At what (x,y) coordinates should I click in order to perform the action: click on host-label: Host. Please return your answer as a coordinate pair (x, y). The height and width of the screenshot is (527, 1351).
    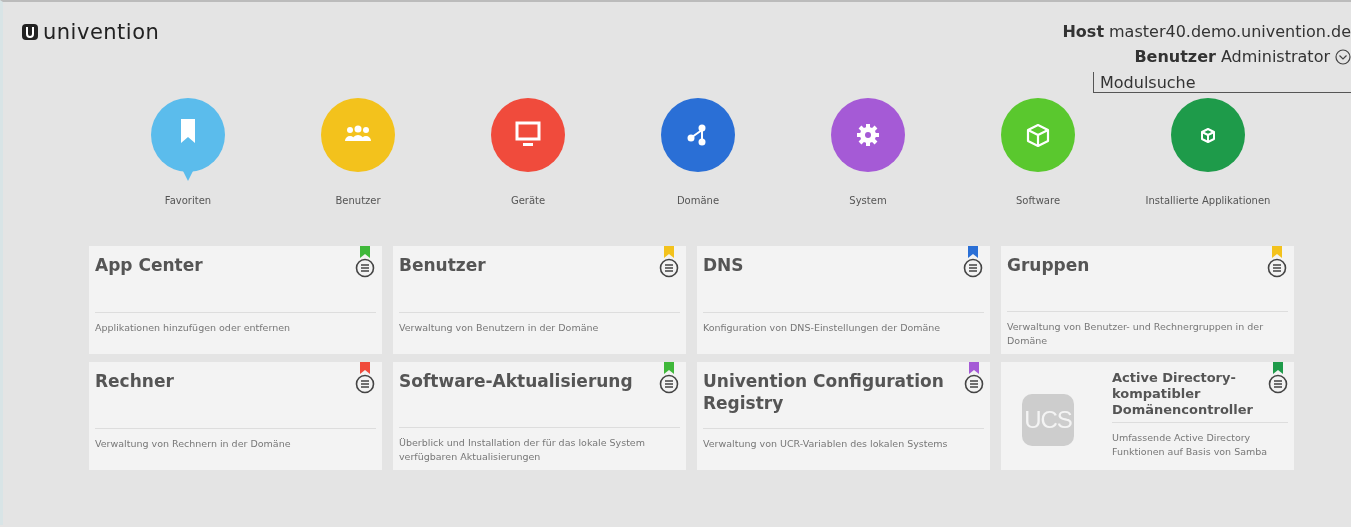
    Looking at the image, I should click on (1083, 31).